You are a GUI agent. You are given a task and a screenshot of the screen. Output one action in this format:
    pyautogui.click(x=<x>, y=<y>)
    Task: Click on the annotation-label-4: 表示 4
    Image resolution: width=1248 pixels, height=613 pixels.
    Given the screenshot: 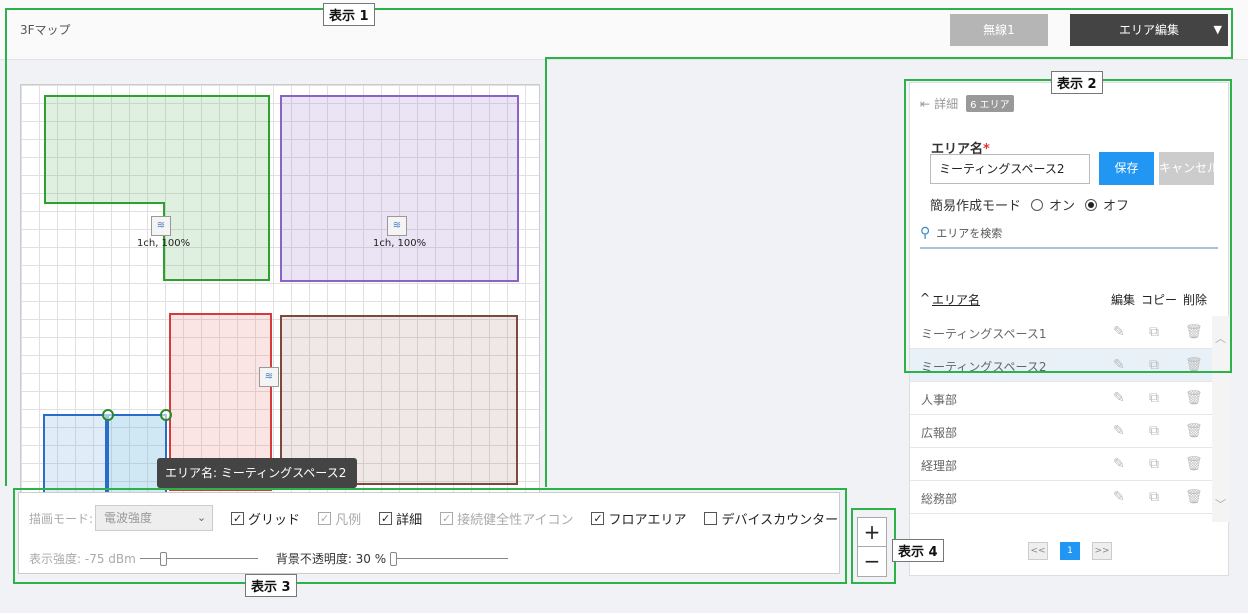 What is the action you would take?
    pyautogui.click(x=918, y=550)
    